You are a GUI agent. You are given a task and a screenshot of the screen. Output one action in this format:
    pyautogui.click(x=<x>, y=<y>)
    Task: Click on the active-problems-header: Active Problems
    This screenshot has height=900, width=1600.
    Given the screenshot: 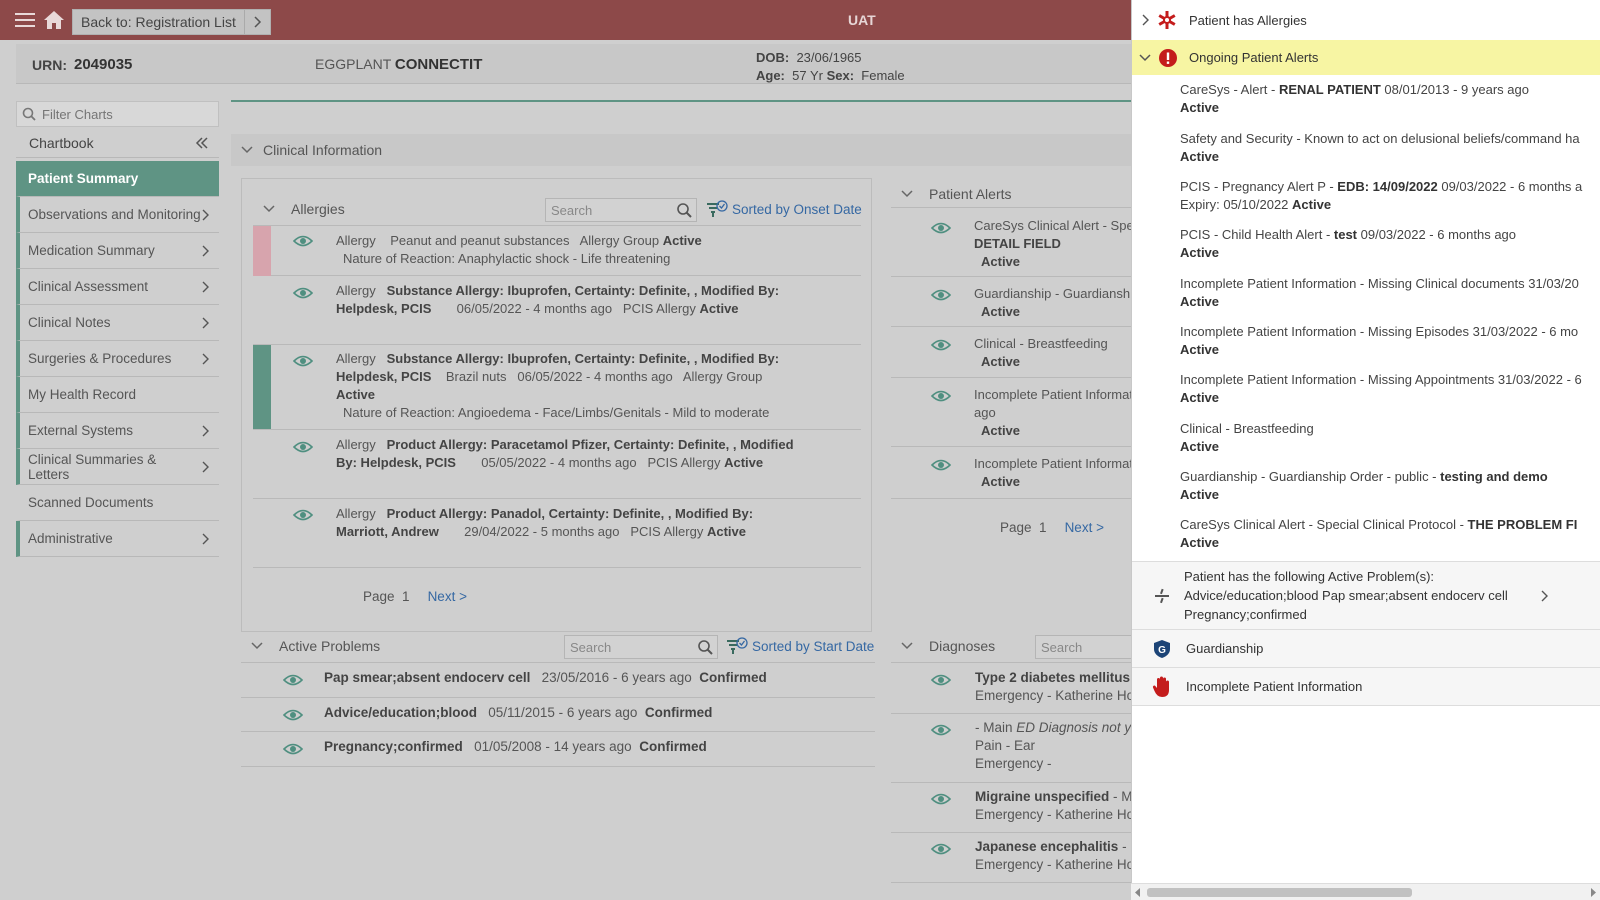 What is the action you would take?
    pyautogui.click(x=315, y=646)
    